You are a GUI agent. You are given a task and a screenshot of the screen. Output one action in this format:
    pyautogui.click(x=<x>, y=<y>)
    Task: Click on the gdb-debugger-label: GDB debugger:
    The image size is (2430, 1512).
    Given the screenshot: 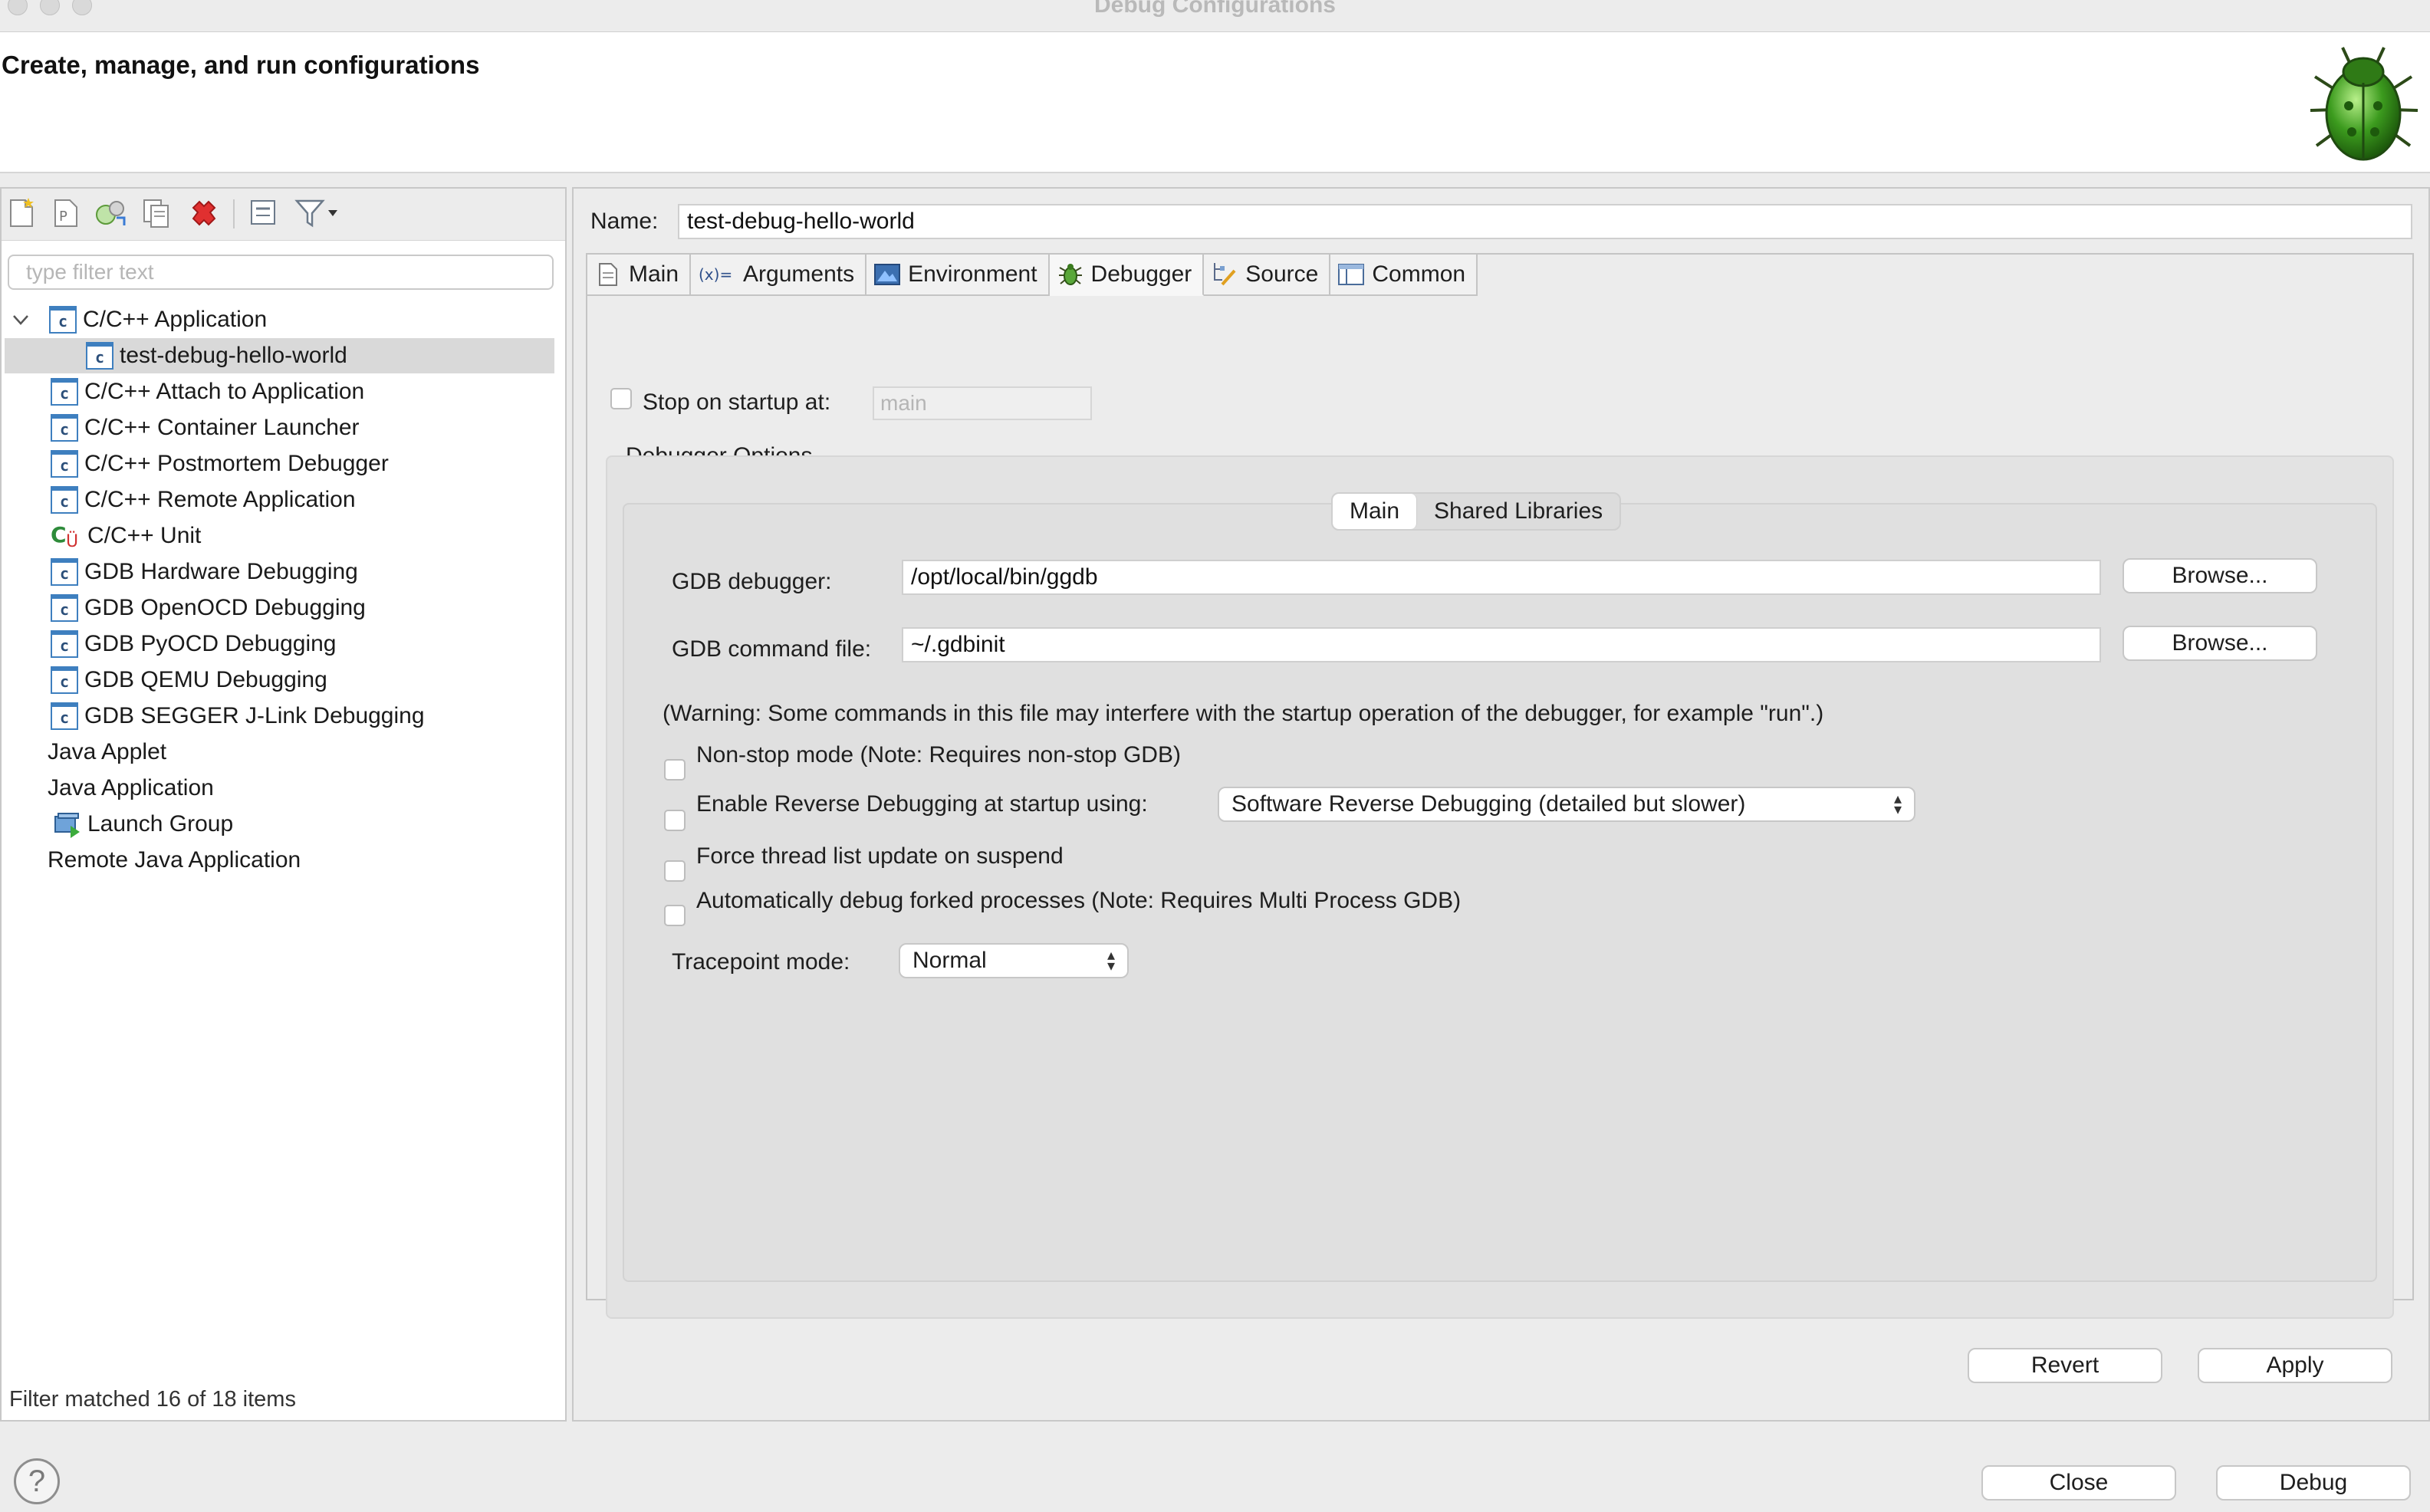 What is the action you would take?
    pyautogui.click(x=752, y=581)
    